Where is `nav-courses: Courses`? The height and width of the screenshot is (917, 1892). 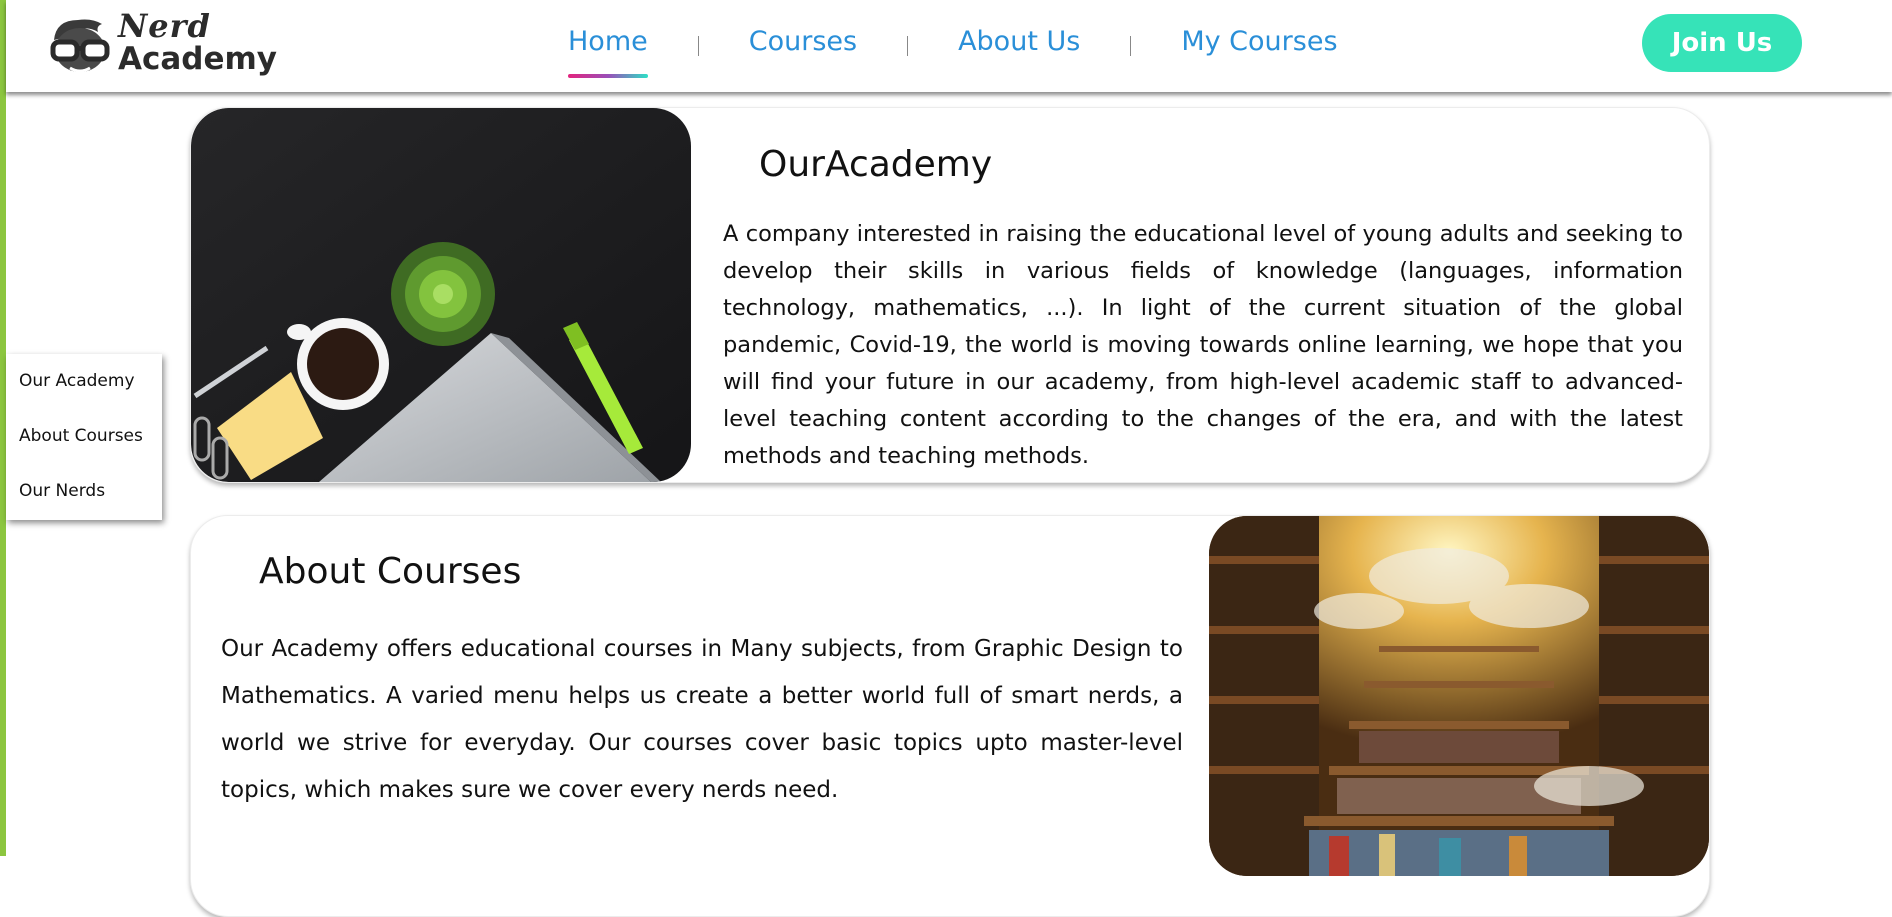
nav-courses: Courses is located at coordinates (803, 49).